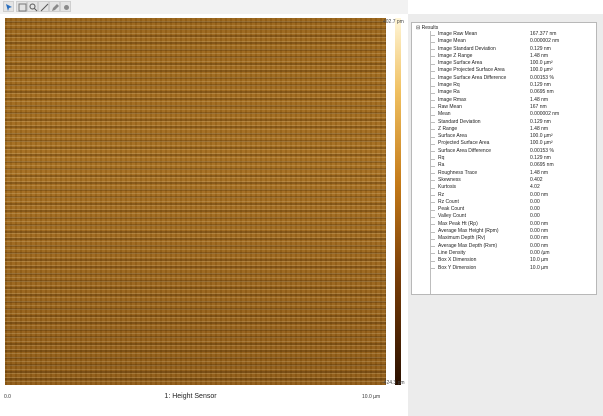 The image size is (603, 416). Describe the element at coordinates (455, 55) in the screenshot. I see `result-label: Image Z Range` at that location.